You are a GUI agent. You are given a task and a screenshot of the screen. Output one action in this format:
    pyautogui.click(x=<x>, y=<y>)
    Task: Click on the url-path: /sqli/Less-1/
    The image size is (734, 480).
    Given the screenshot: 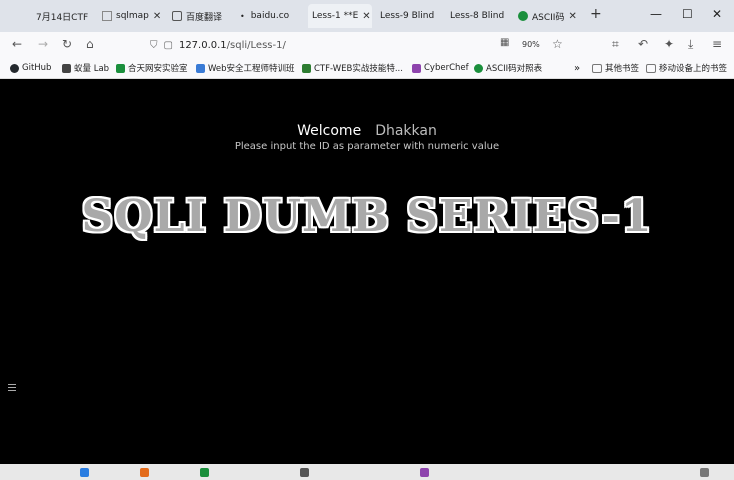 What is the action you would take?
    pyautogui.click(x=256, y=45)
    